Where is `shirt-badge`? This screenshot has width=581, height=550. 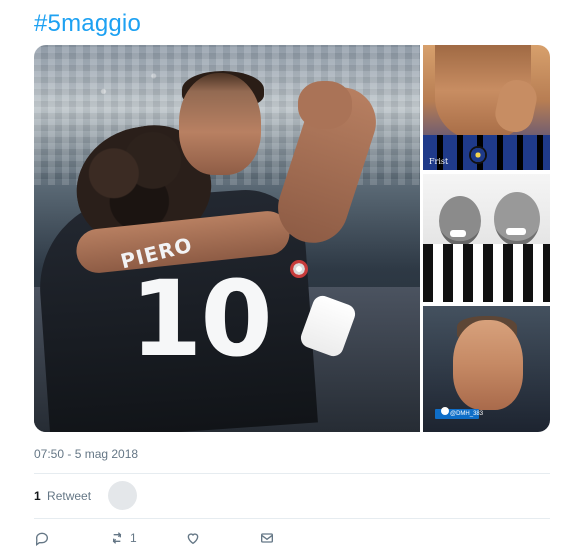
shirt-badge is located at coordinates (299, 269).